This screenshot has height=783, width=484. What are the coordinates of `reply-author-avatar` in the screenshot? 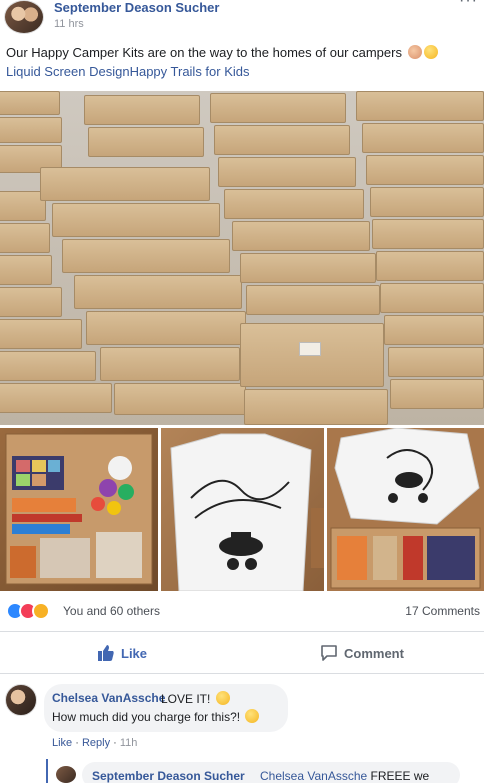 It's located at (66, 774).